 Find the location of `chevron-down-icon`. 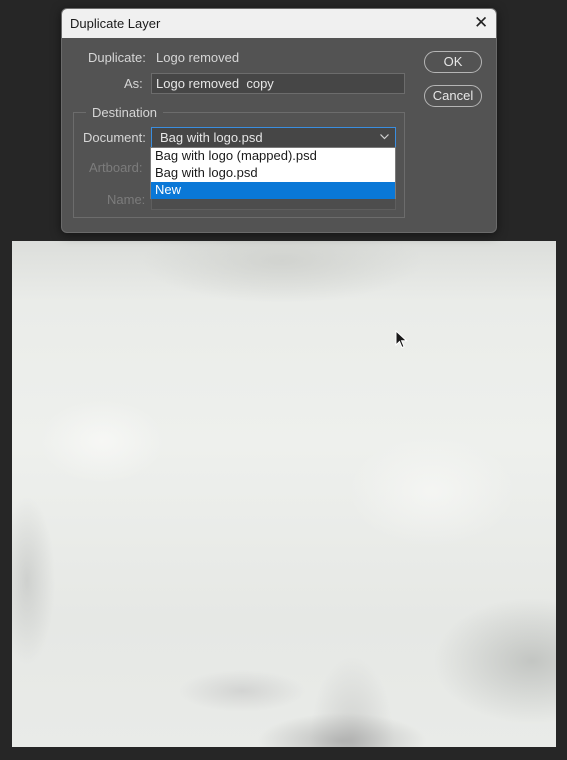

chevron-down-icon is located at coordinates (384, 137).